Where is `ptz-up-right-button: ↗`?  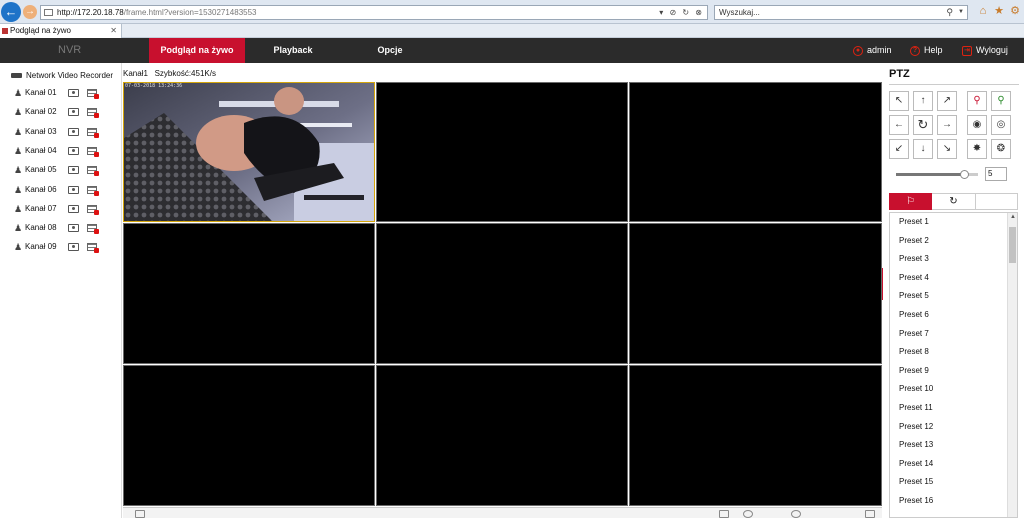 ptz-up-right-button: ↗ is located at coordinates (947, 101).